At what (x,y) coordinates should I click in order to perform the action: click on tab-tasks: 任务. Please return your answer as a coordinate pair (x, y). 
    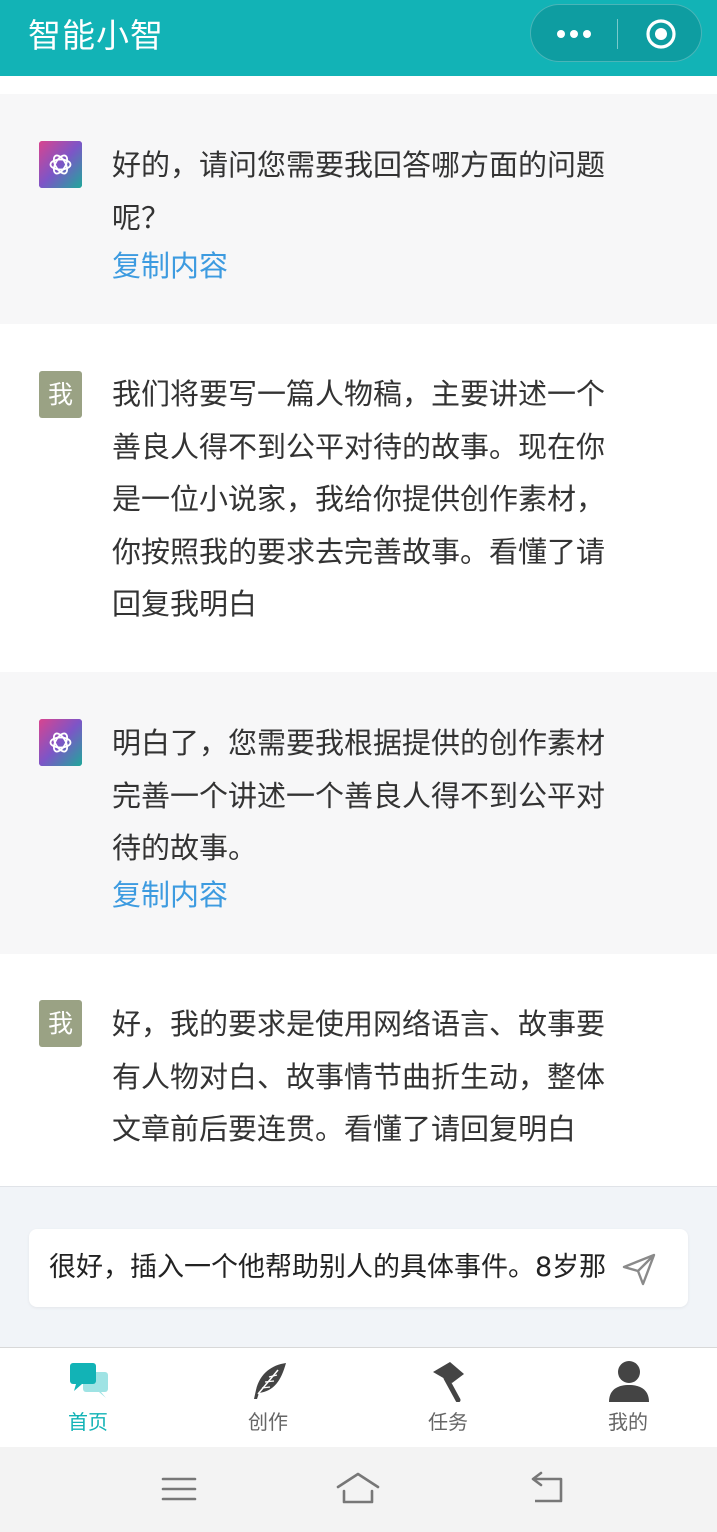
    Looking at the image, I should click on (448, 1398).